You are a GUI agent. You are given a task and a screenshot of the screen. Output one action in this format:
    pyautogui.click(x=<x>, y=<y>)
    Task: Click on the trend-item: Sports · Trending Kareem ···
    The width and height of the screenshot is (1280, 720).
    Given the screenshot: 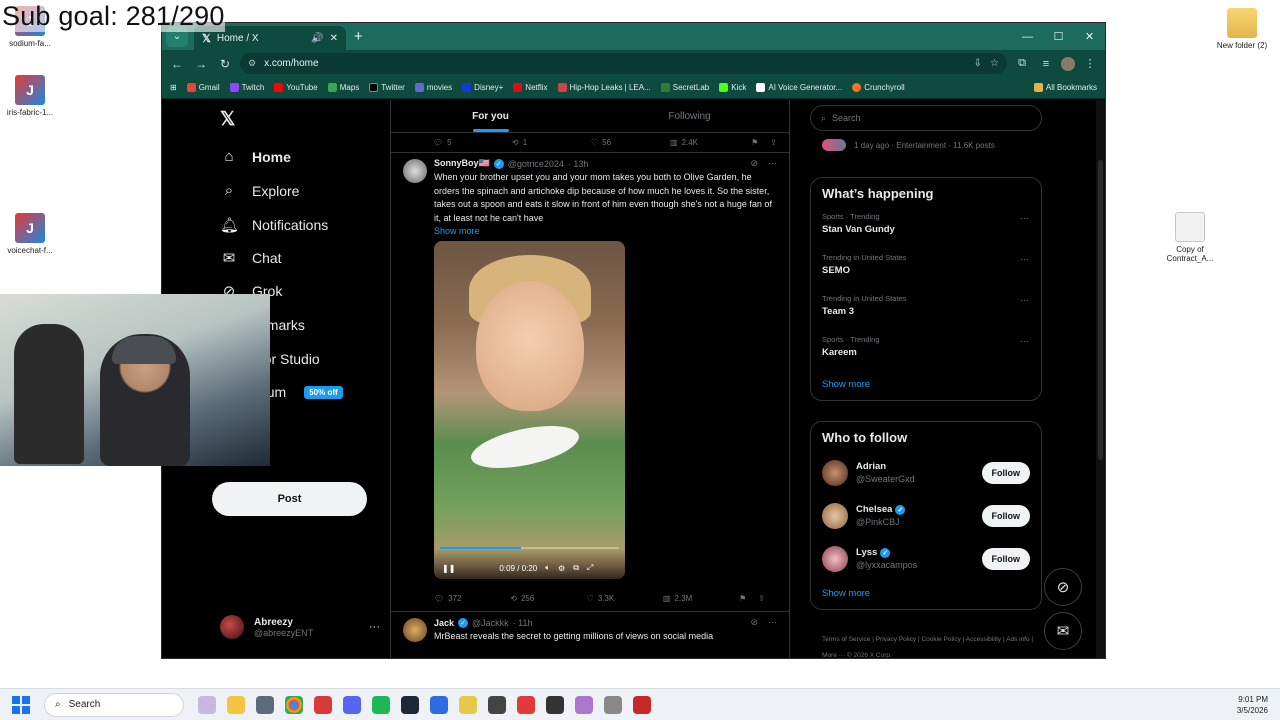 What is the action you would take?
    pyautogui.click(x=926, y=350)
    